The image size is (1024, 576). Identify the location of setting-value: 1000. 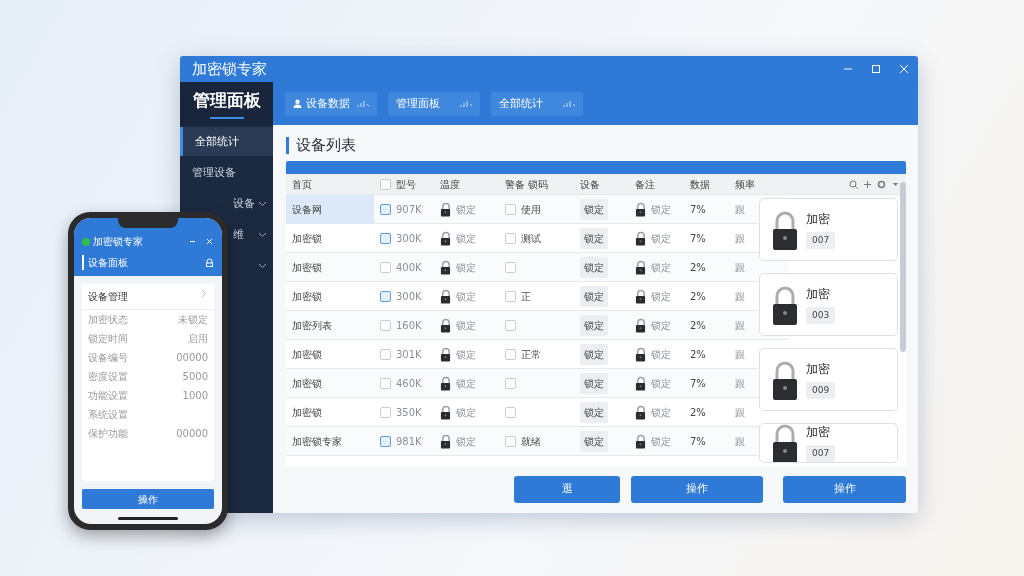
(195, 396).